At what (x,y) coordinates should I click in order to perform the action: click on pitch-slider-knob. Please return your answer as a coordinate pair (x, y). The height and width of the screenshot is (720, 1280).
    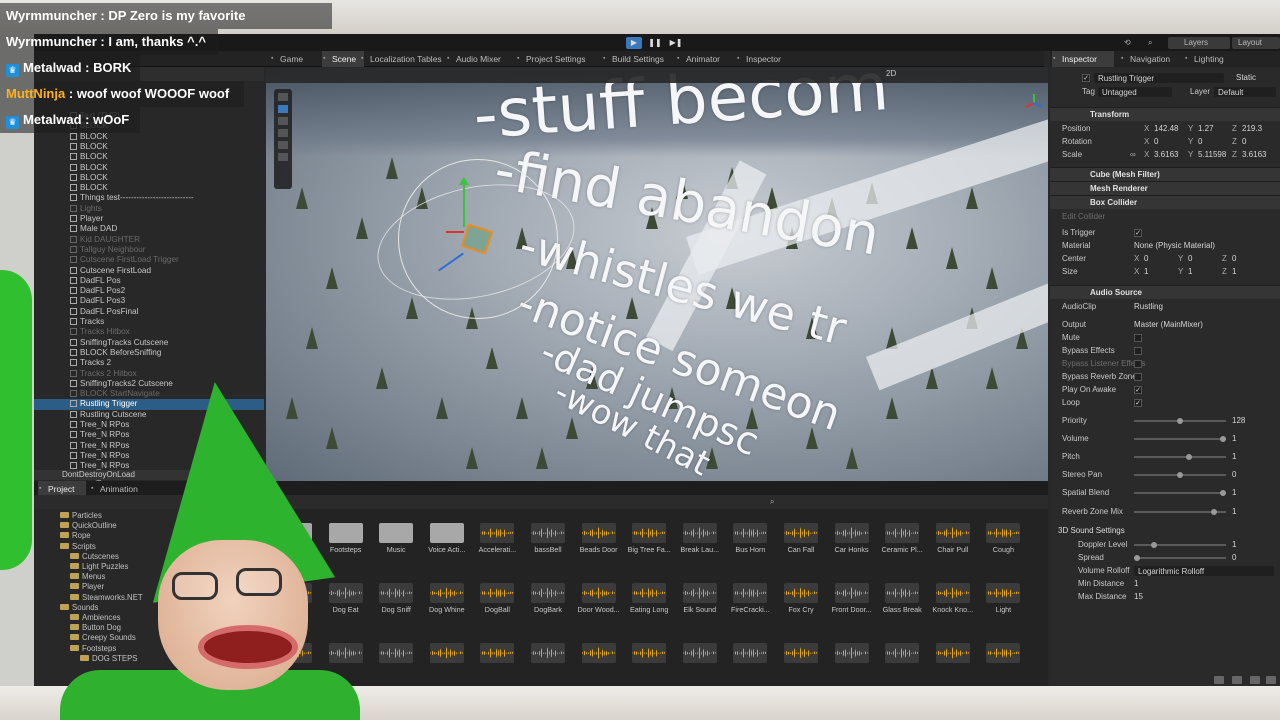
    Looking at the image, I should click on (1188, 457).